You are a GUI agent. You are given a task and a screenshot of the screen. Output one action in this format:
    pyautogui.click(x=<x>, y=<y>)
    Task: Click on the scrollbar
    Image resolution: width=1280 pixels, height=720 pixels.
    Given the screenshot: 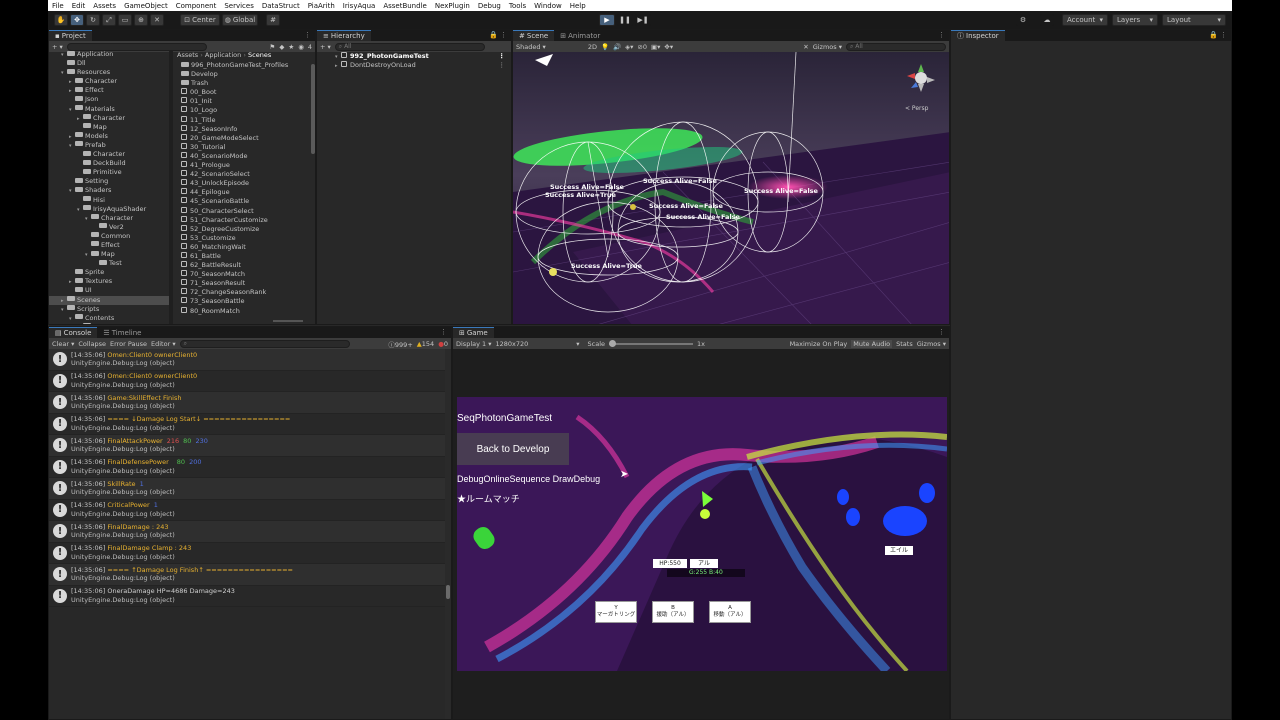 What is the action you would take?
    pyautogui.click(x=313, y=109)
    